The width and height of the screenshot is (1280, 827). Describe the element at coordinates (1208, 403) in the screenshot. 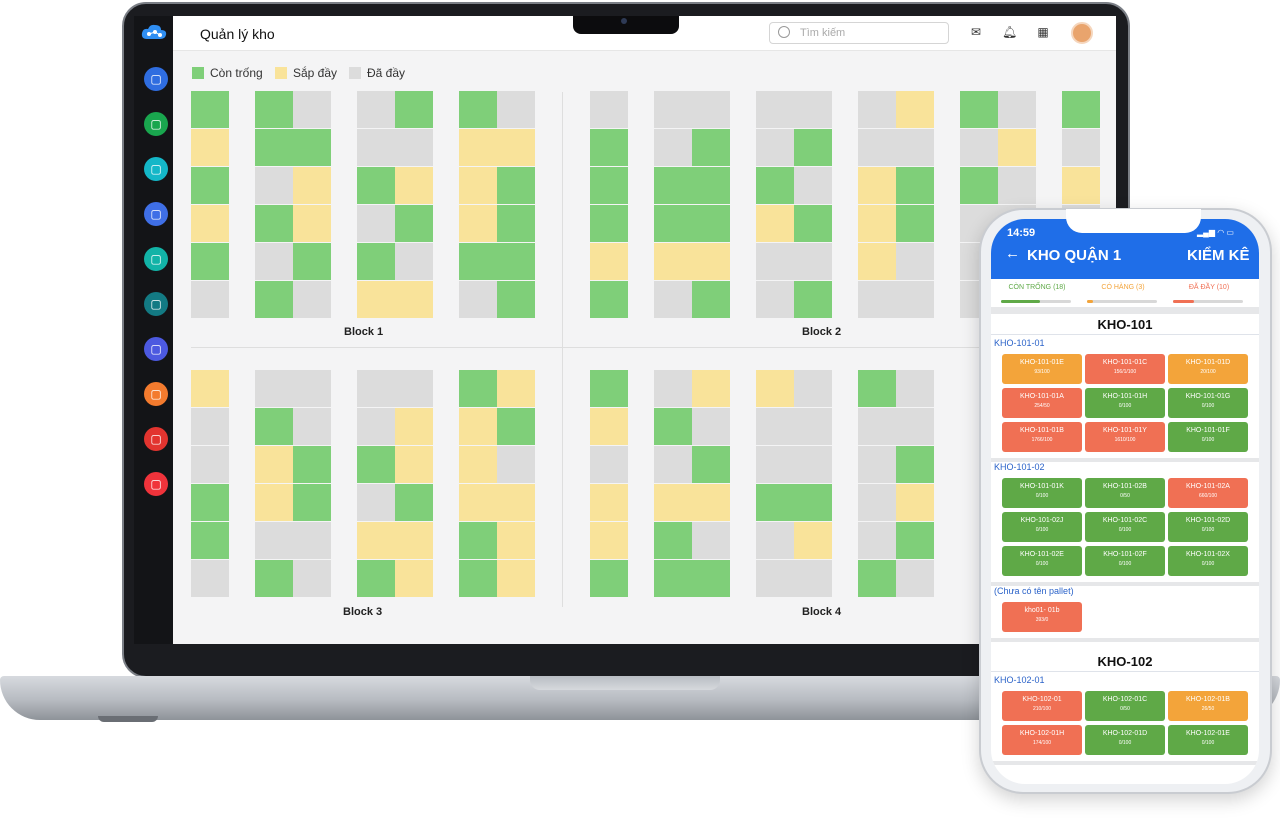

I see `pallet-card: KHO-101-01G 0/100` at that location.